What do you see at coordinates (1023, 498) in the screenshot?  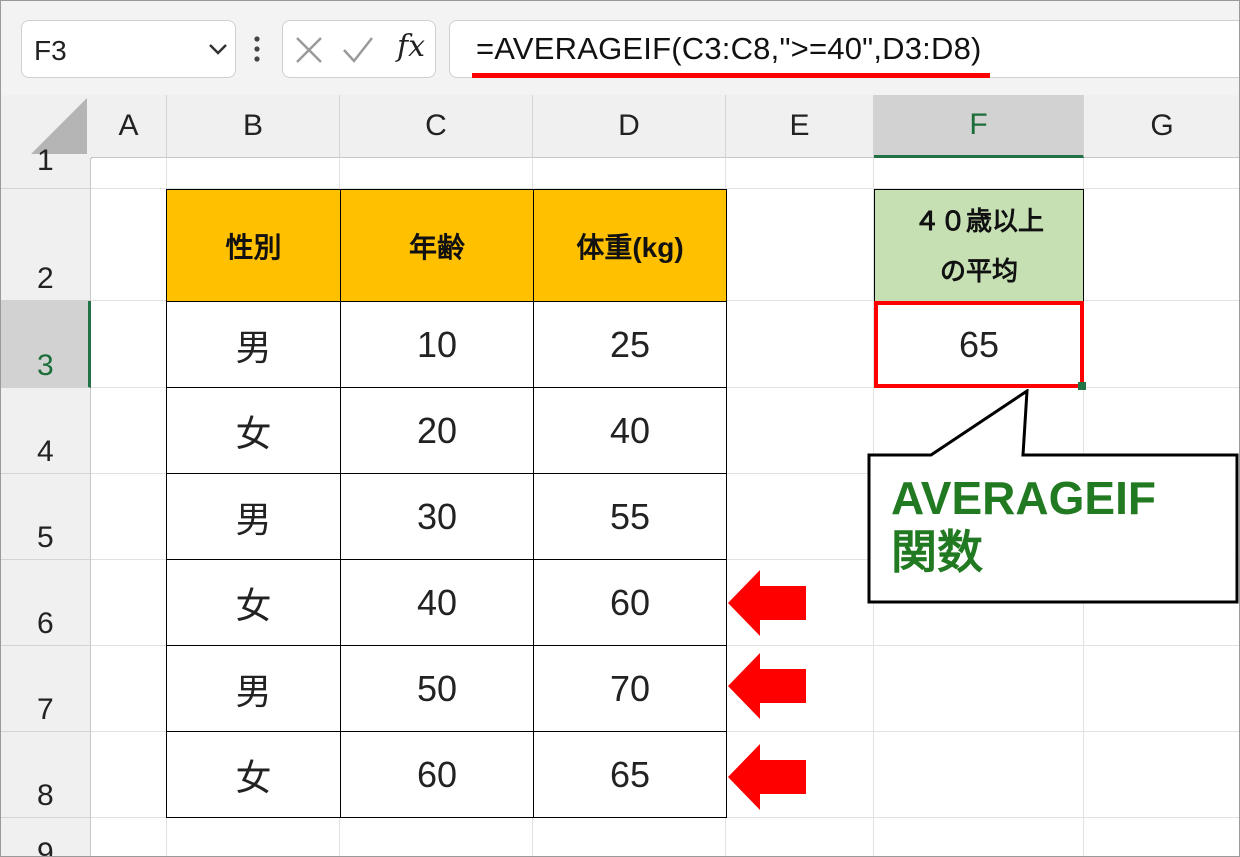 I see `callout-line1: AVERAGEIF` at bounding box center [1023, 498].